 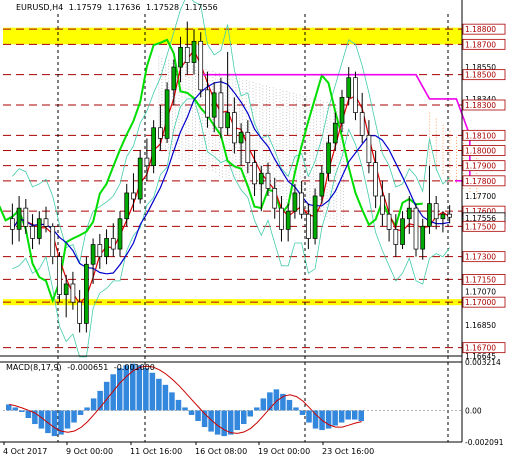 What do you see at coordinates (480, 166) in the screenshot?
I see `price-axis-label: 1.17900` at bounding box center [480, 166].